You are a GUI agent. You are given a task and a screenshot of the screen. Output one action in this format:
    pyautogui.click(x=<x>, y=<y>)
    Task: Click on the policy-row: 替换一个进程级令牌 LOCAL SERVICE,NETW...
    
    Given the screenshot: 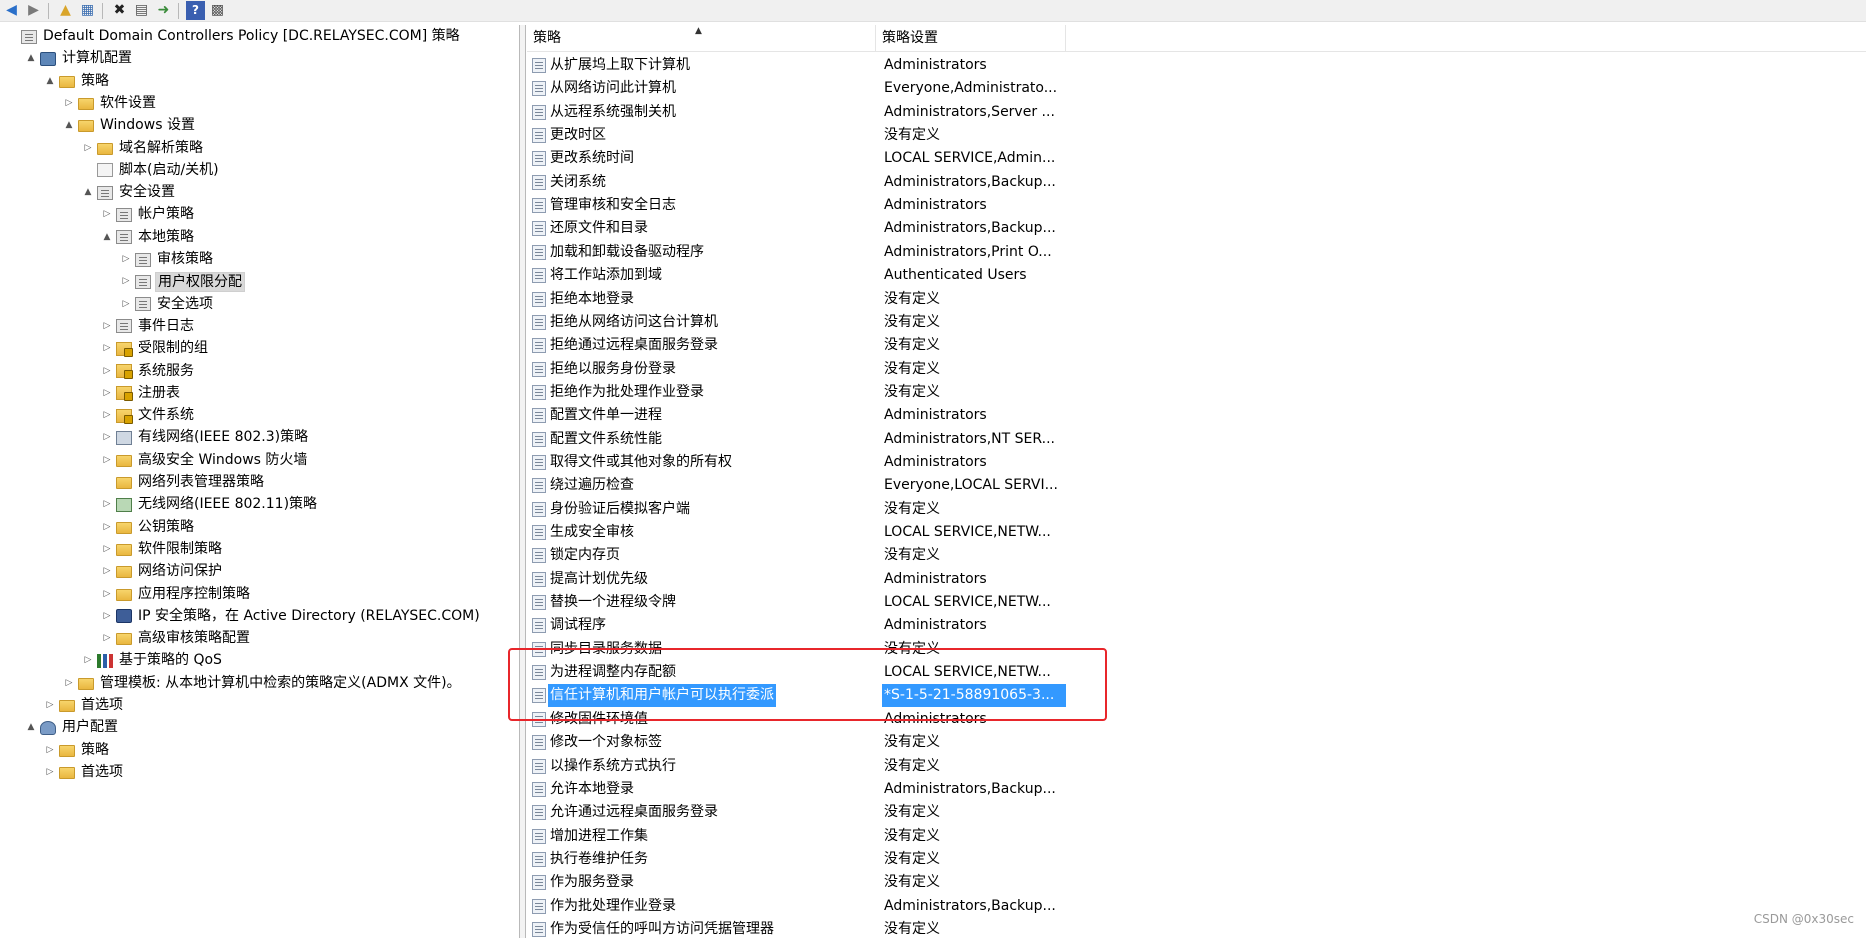 What is the action you would take?
    pyautogui.click(x=1196, y=602)
    